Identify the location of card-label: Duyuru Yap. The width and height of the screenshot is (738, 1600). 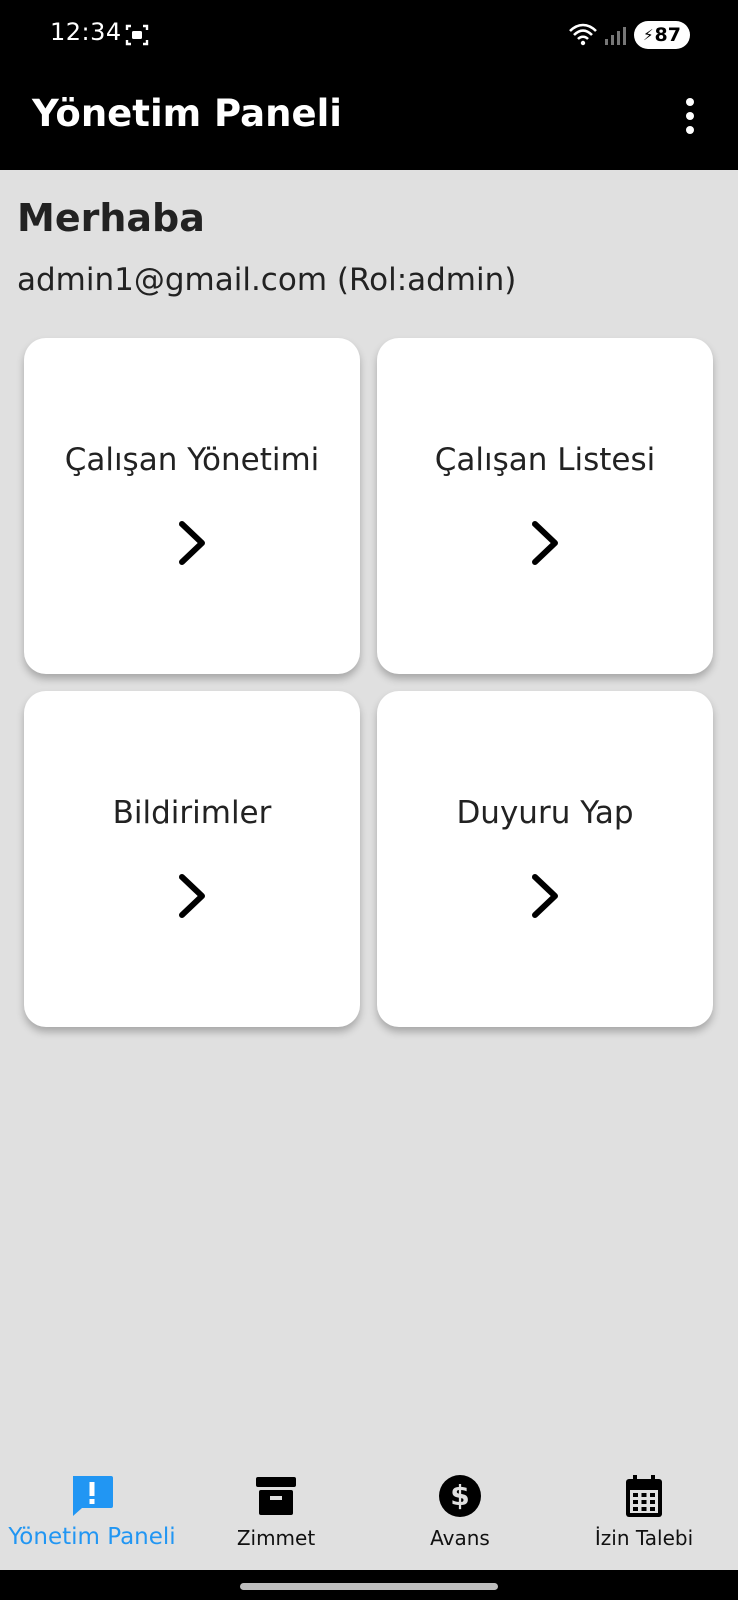
(545, 813).